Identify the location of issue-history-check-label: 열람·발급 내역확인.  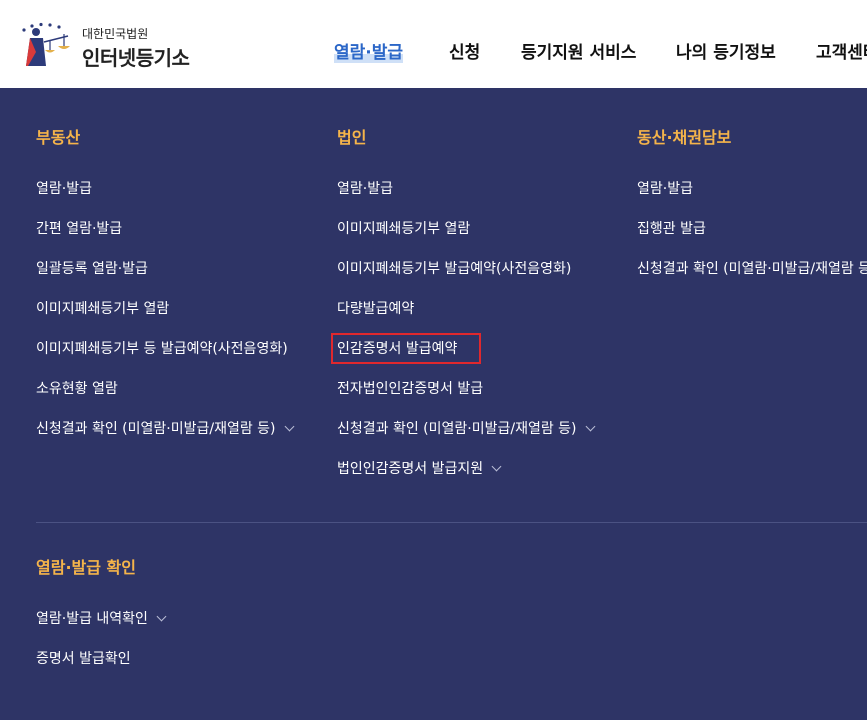
(92, 619).